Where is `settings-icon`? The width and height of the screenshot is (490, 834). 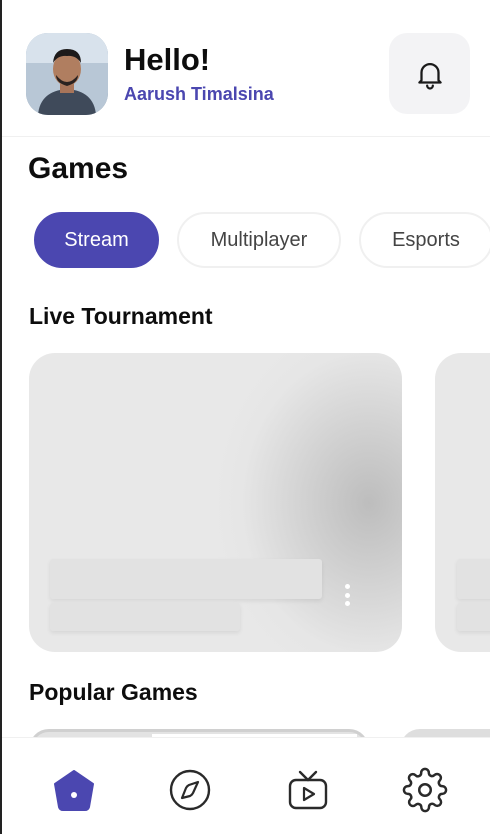 settings-icon is located at coordinates (425, 790).